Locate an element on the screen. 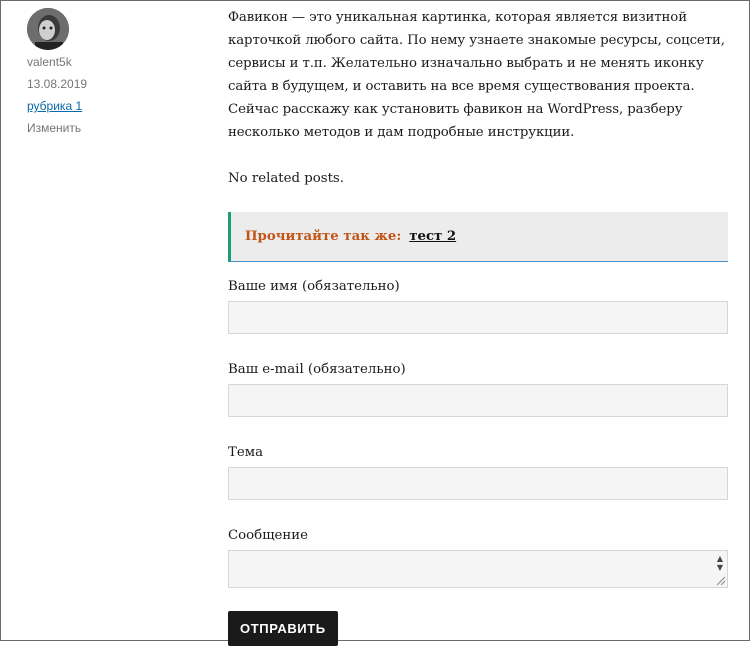  resize-grip-icon is located at coordinates (720, 580).